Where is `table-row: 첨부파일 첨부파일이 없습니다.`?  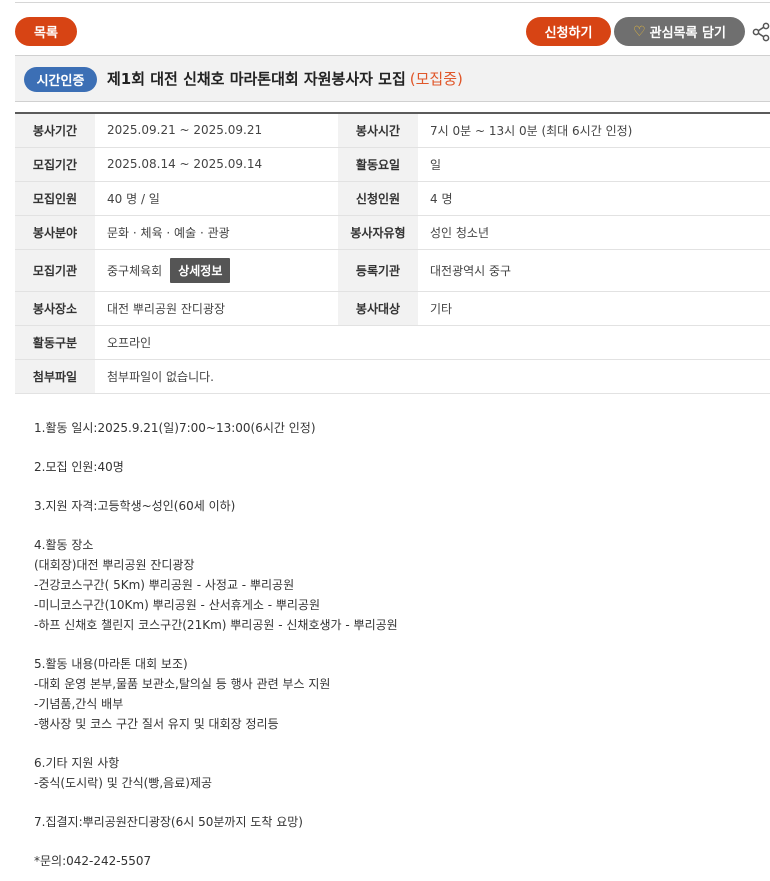 table-row: 첨부파일 첨부파일이 없습니다. is located at coordinates (392, 376).